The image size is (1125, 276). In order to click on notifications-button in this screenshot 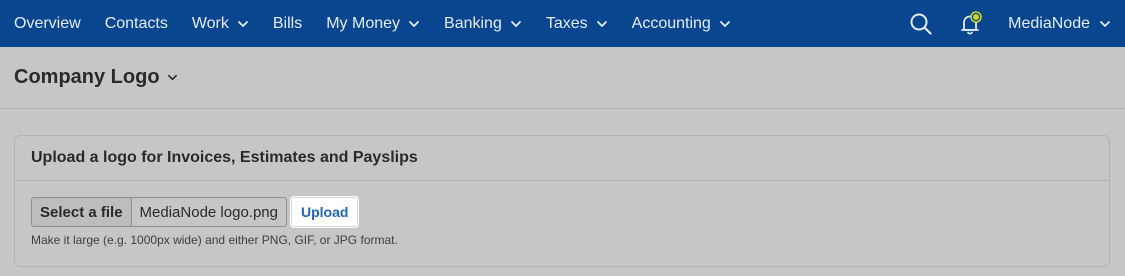, I will do `click(971, 23)`.